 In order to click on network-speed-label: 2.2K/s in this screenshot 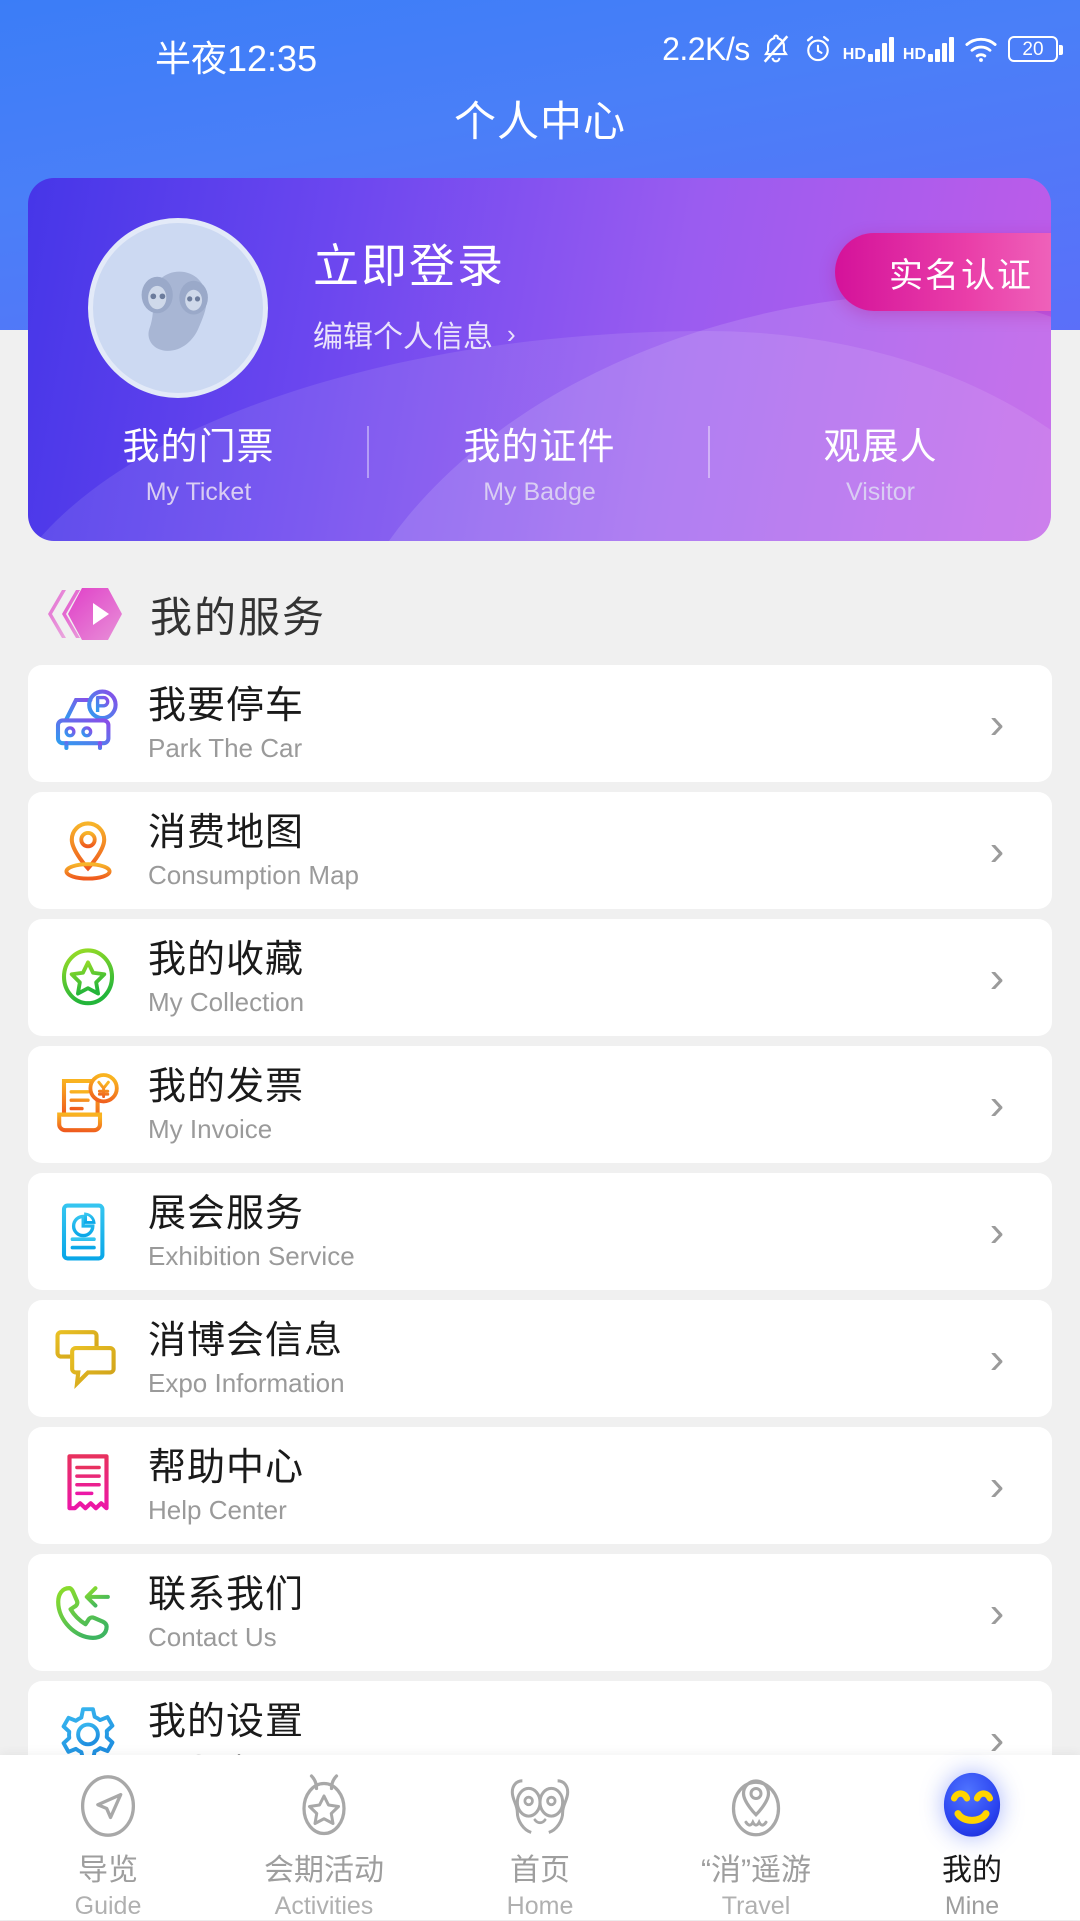, I will do `click(706, 48)`.